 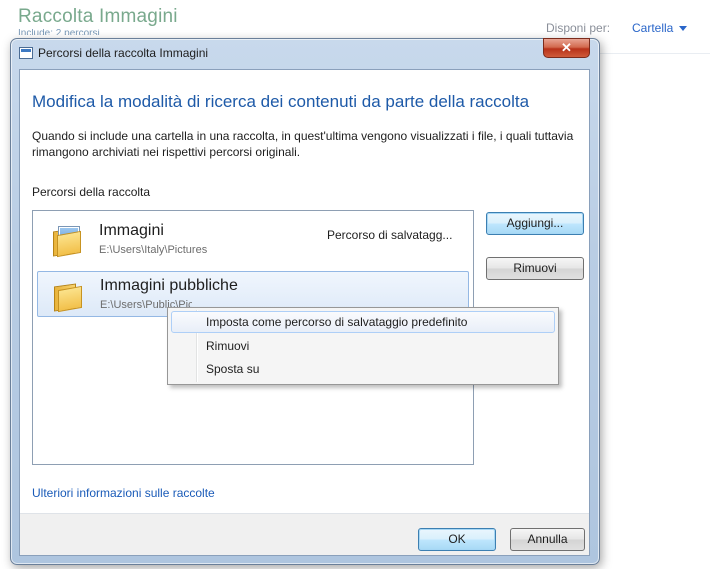 What do you see at coordinates (98, 16) in the screenshot?
I see `library-title: Raccolta Immagini` at bounding box center [98, 16].